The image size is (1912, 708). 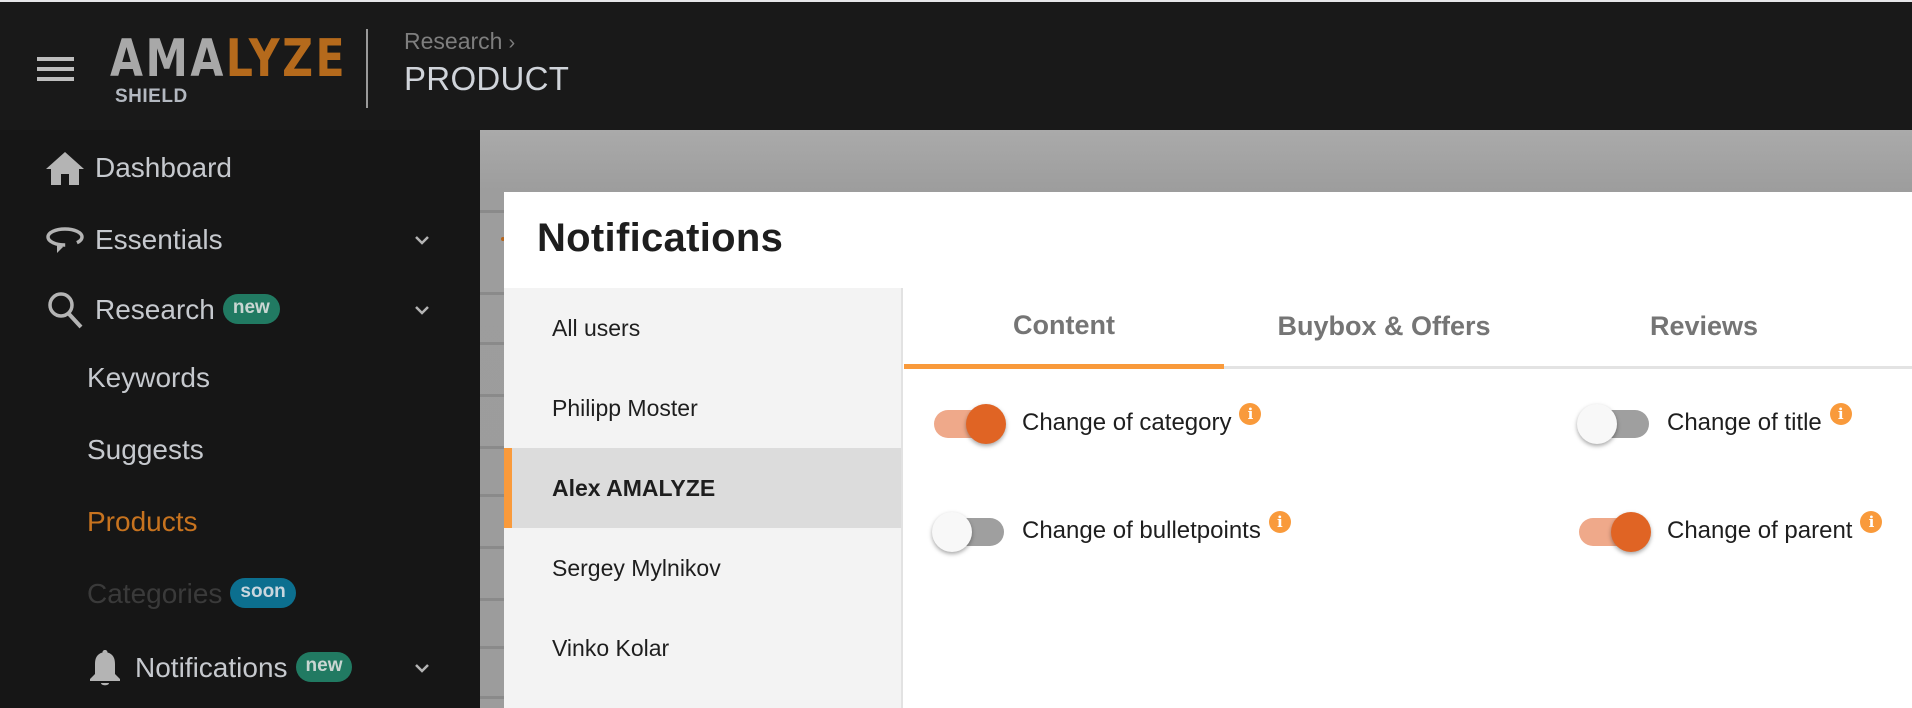 I want to click on toggle-change-of-category, so click(x=970, y=424).